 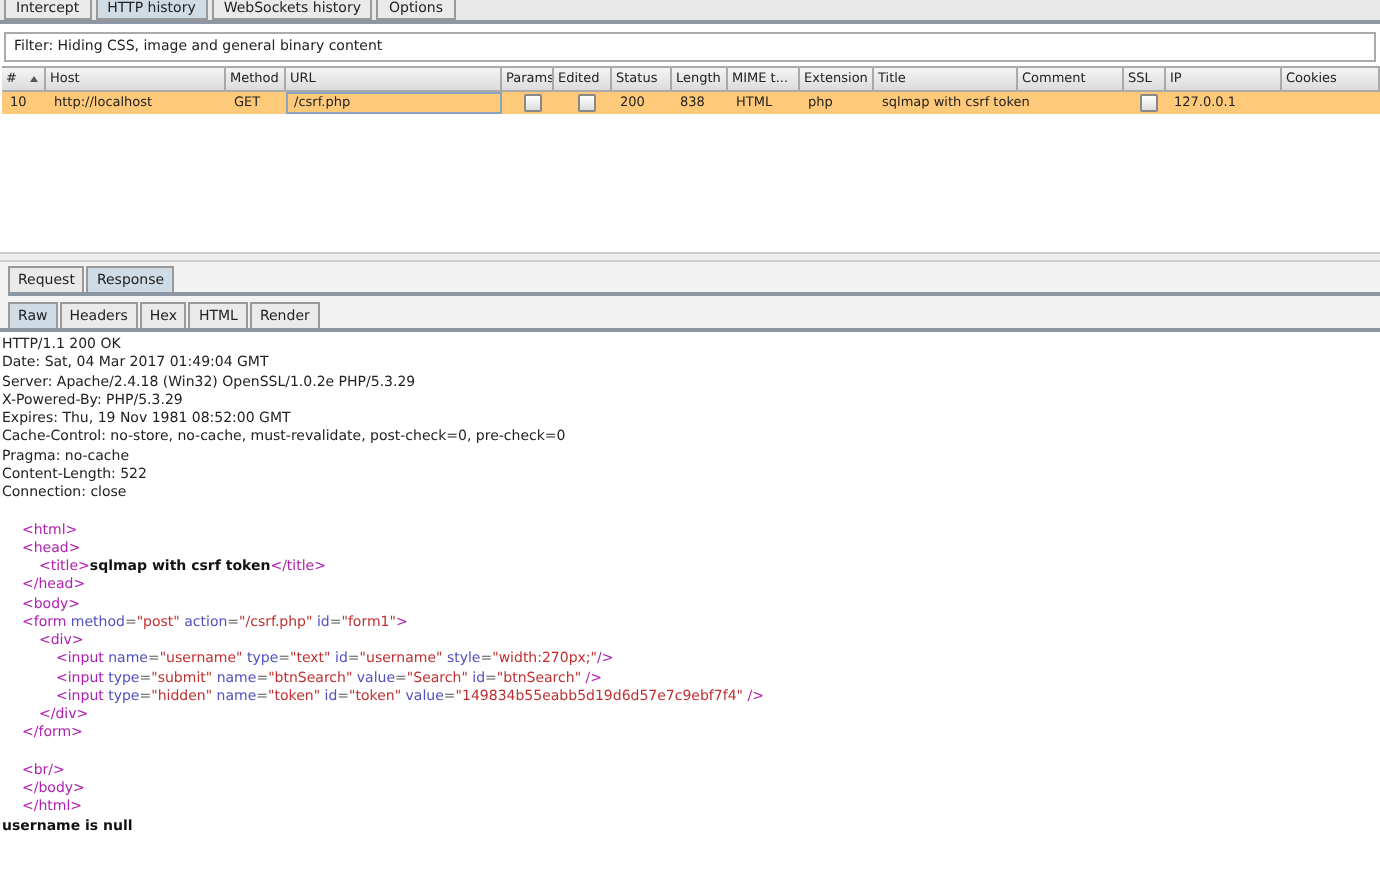 What do you see at coordinates (690, 257) in the screenshot?
I see `splitter-handle` at bounding box center [690, 257].